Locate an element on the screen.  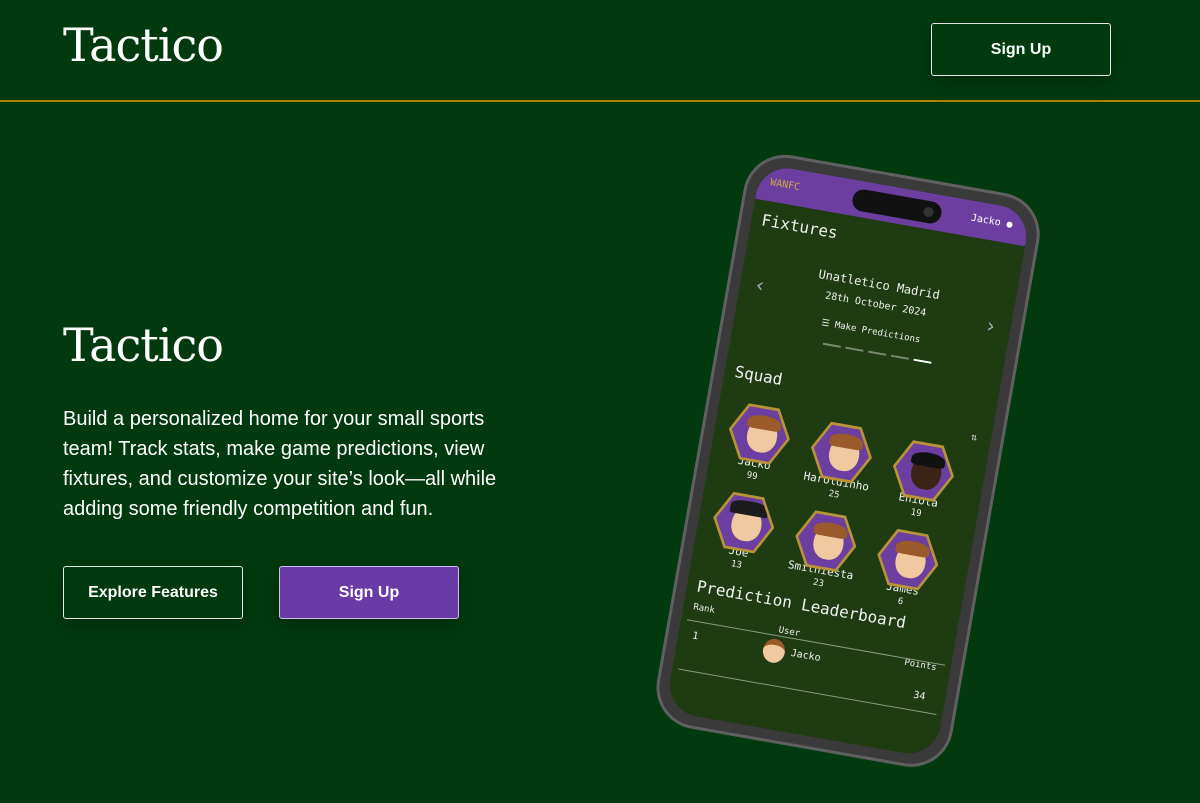
user-menu: Jacko ● is located at coordinates (991, 222).